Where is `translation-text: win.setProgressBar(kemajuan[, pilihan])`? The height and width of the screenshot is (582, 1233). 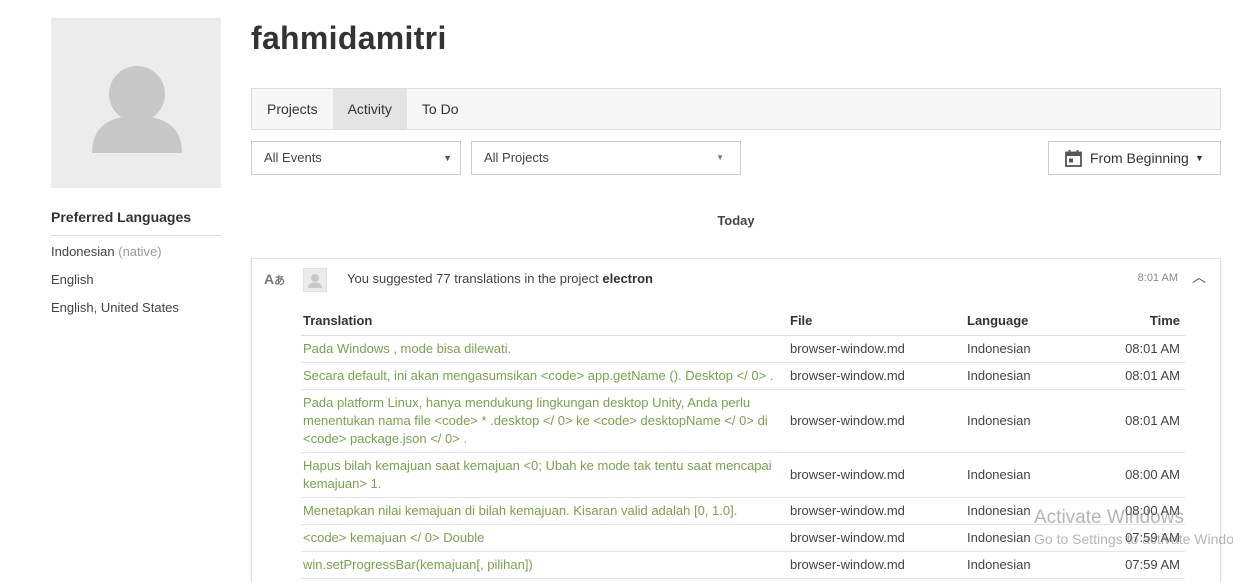
translation-text: win.setProgressBar(kemajuan[, pilihan]) is located at coordinates (544, 565).